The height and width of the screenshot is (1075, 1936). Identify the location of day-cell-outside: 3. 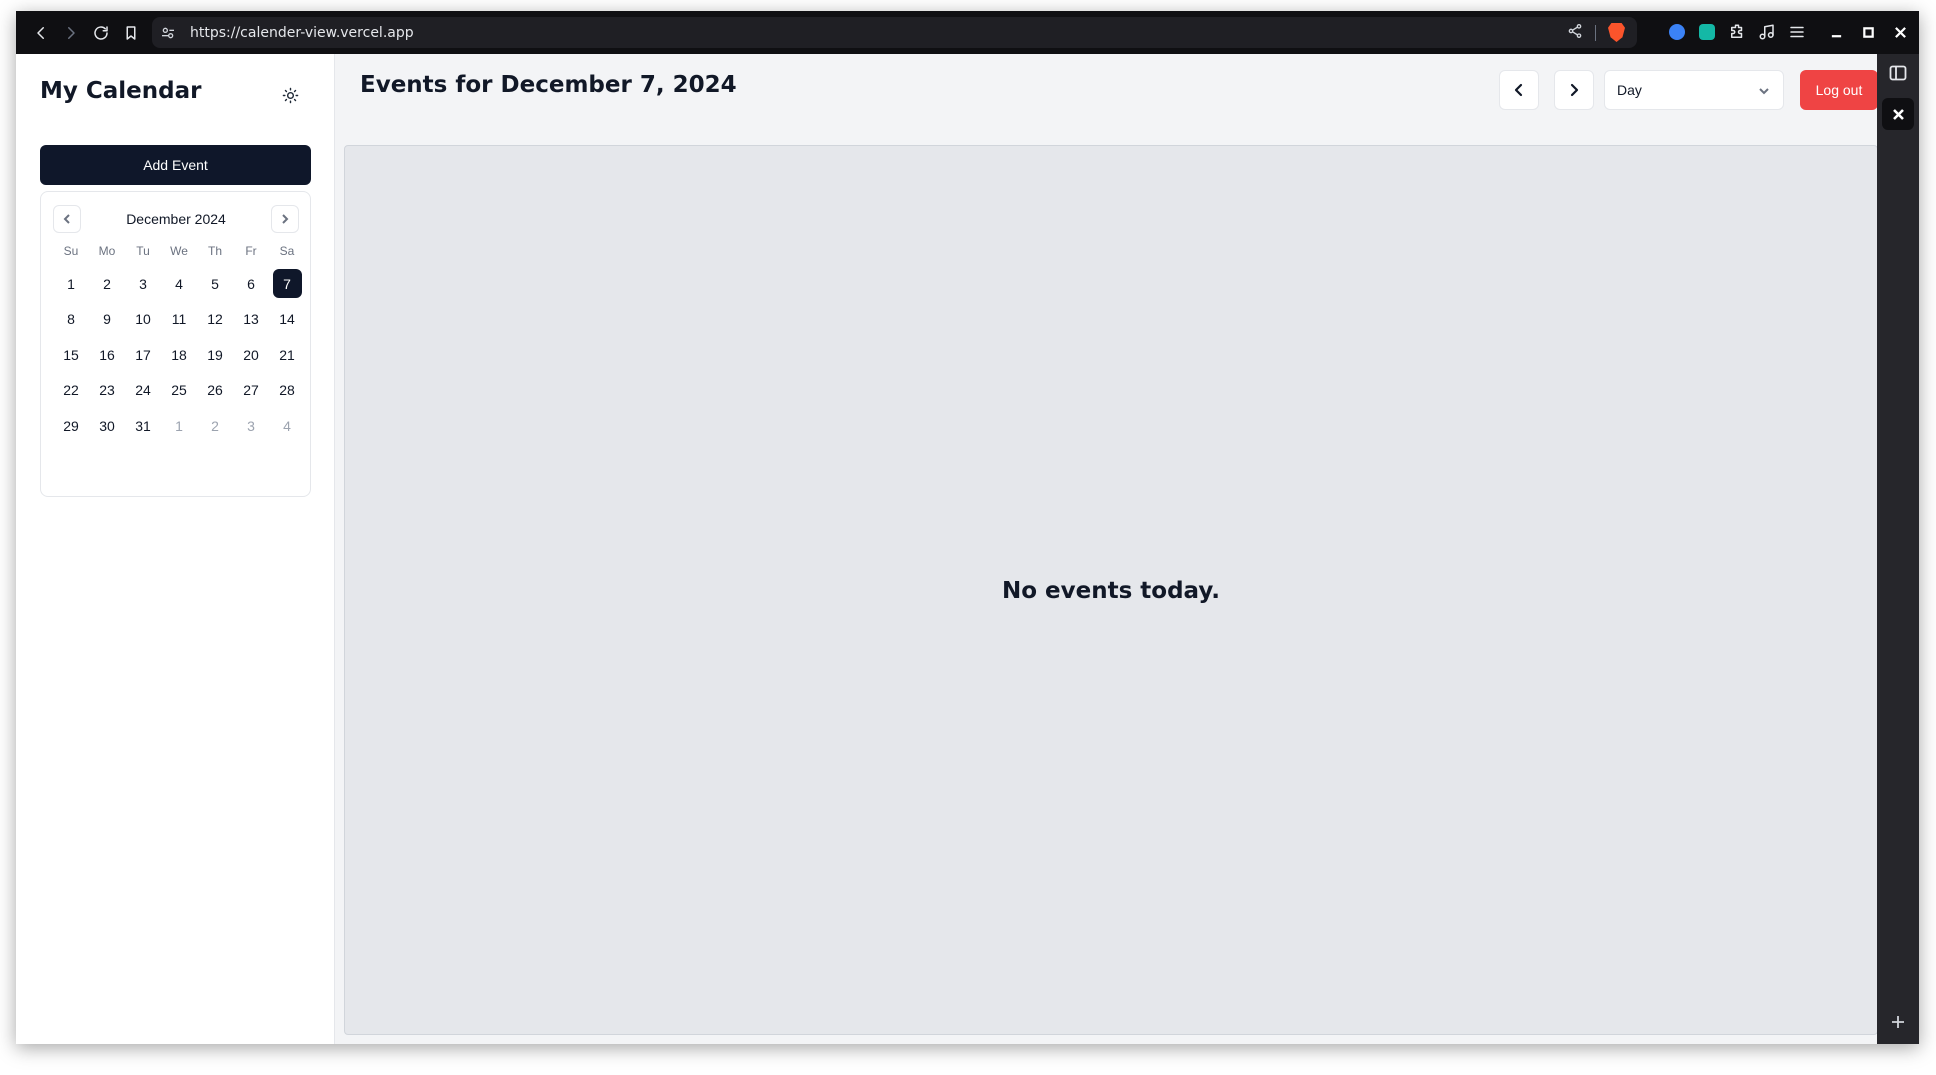
(251, 425).